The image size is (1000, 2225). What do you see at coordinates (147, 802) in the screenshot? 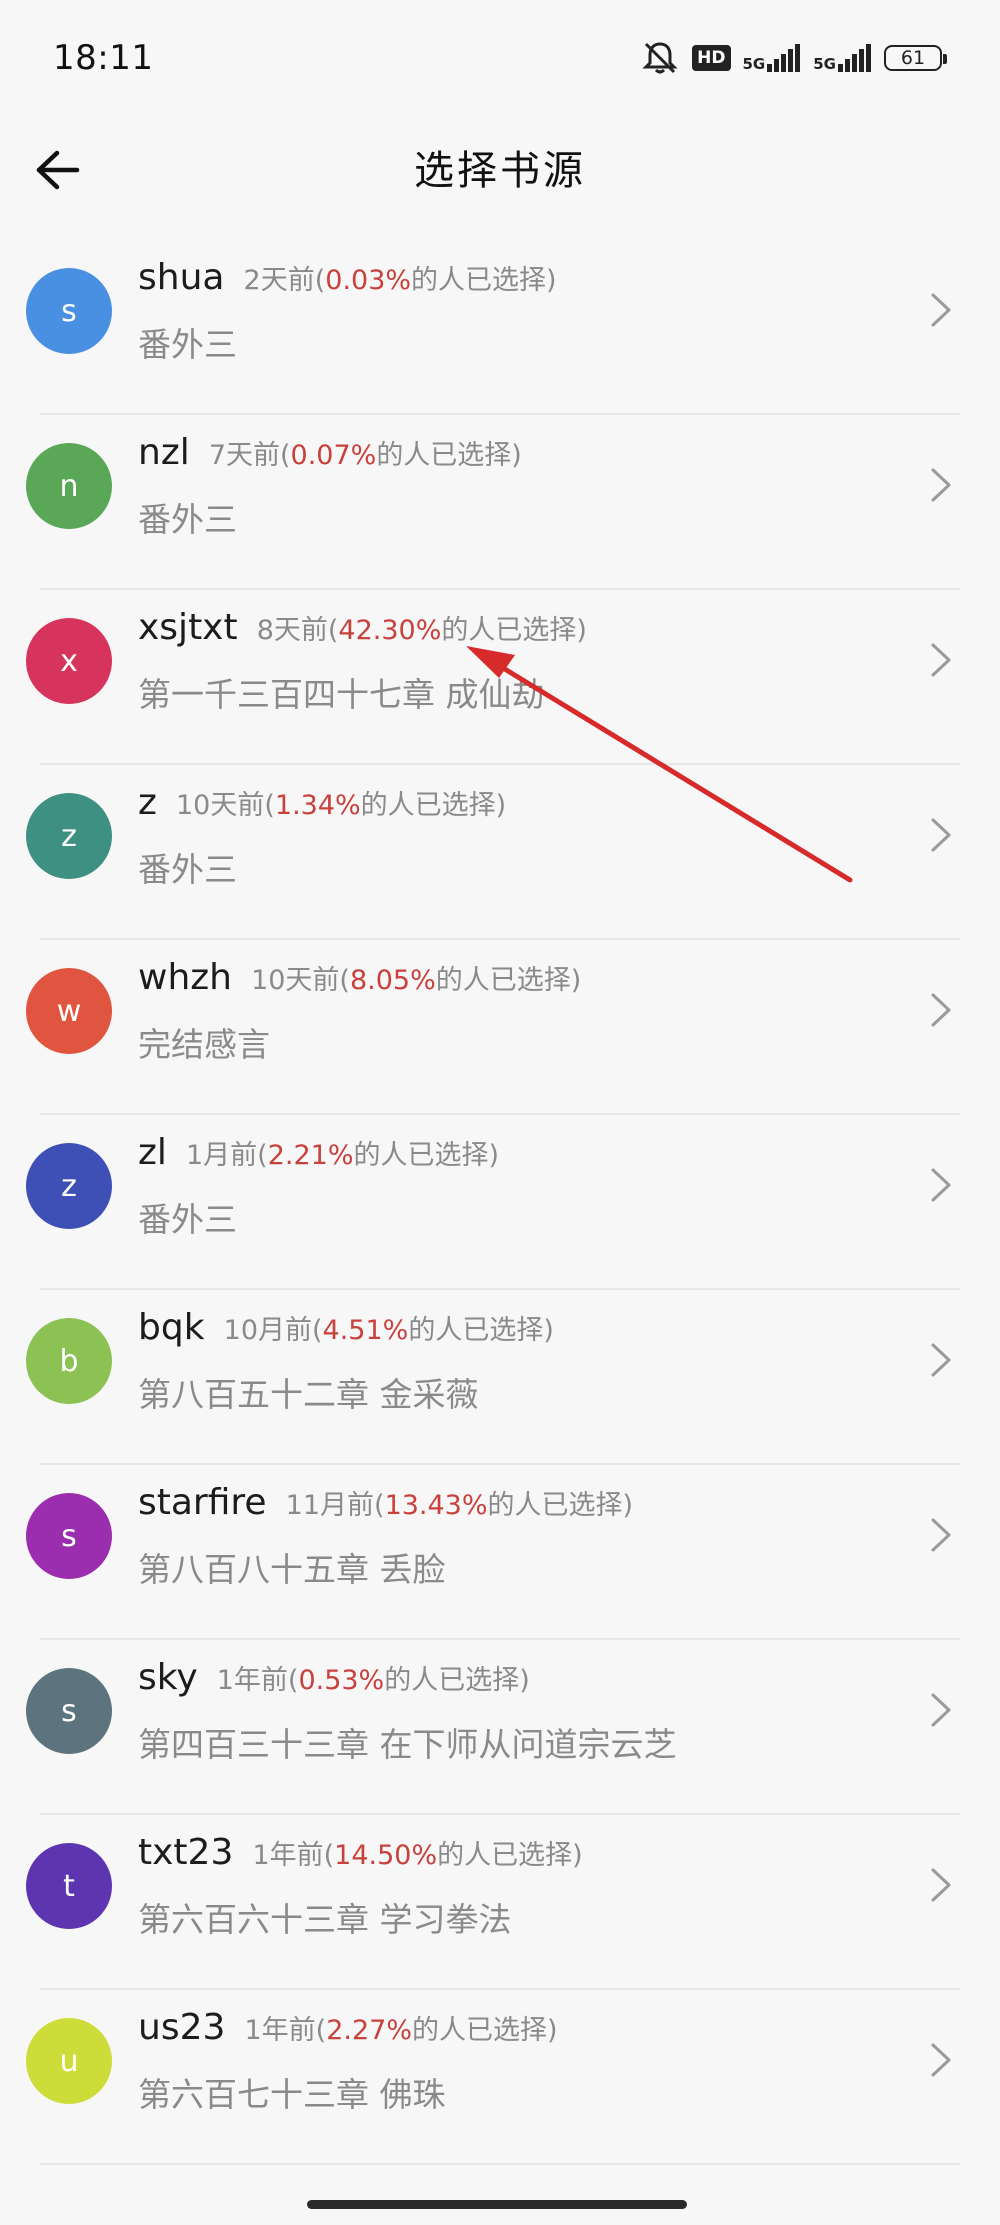
I see `source-name: z` at bounding box center [147, 802].